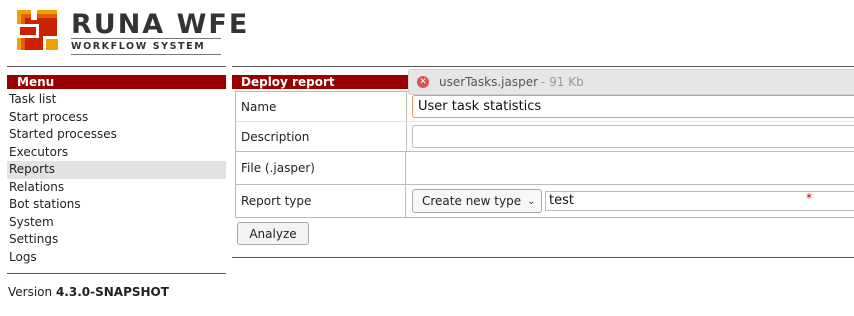 The width and height of the screenshot is (854, 316). I want to click on row-separator, so click(545, 121).